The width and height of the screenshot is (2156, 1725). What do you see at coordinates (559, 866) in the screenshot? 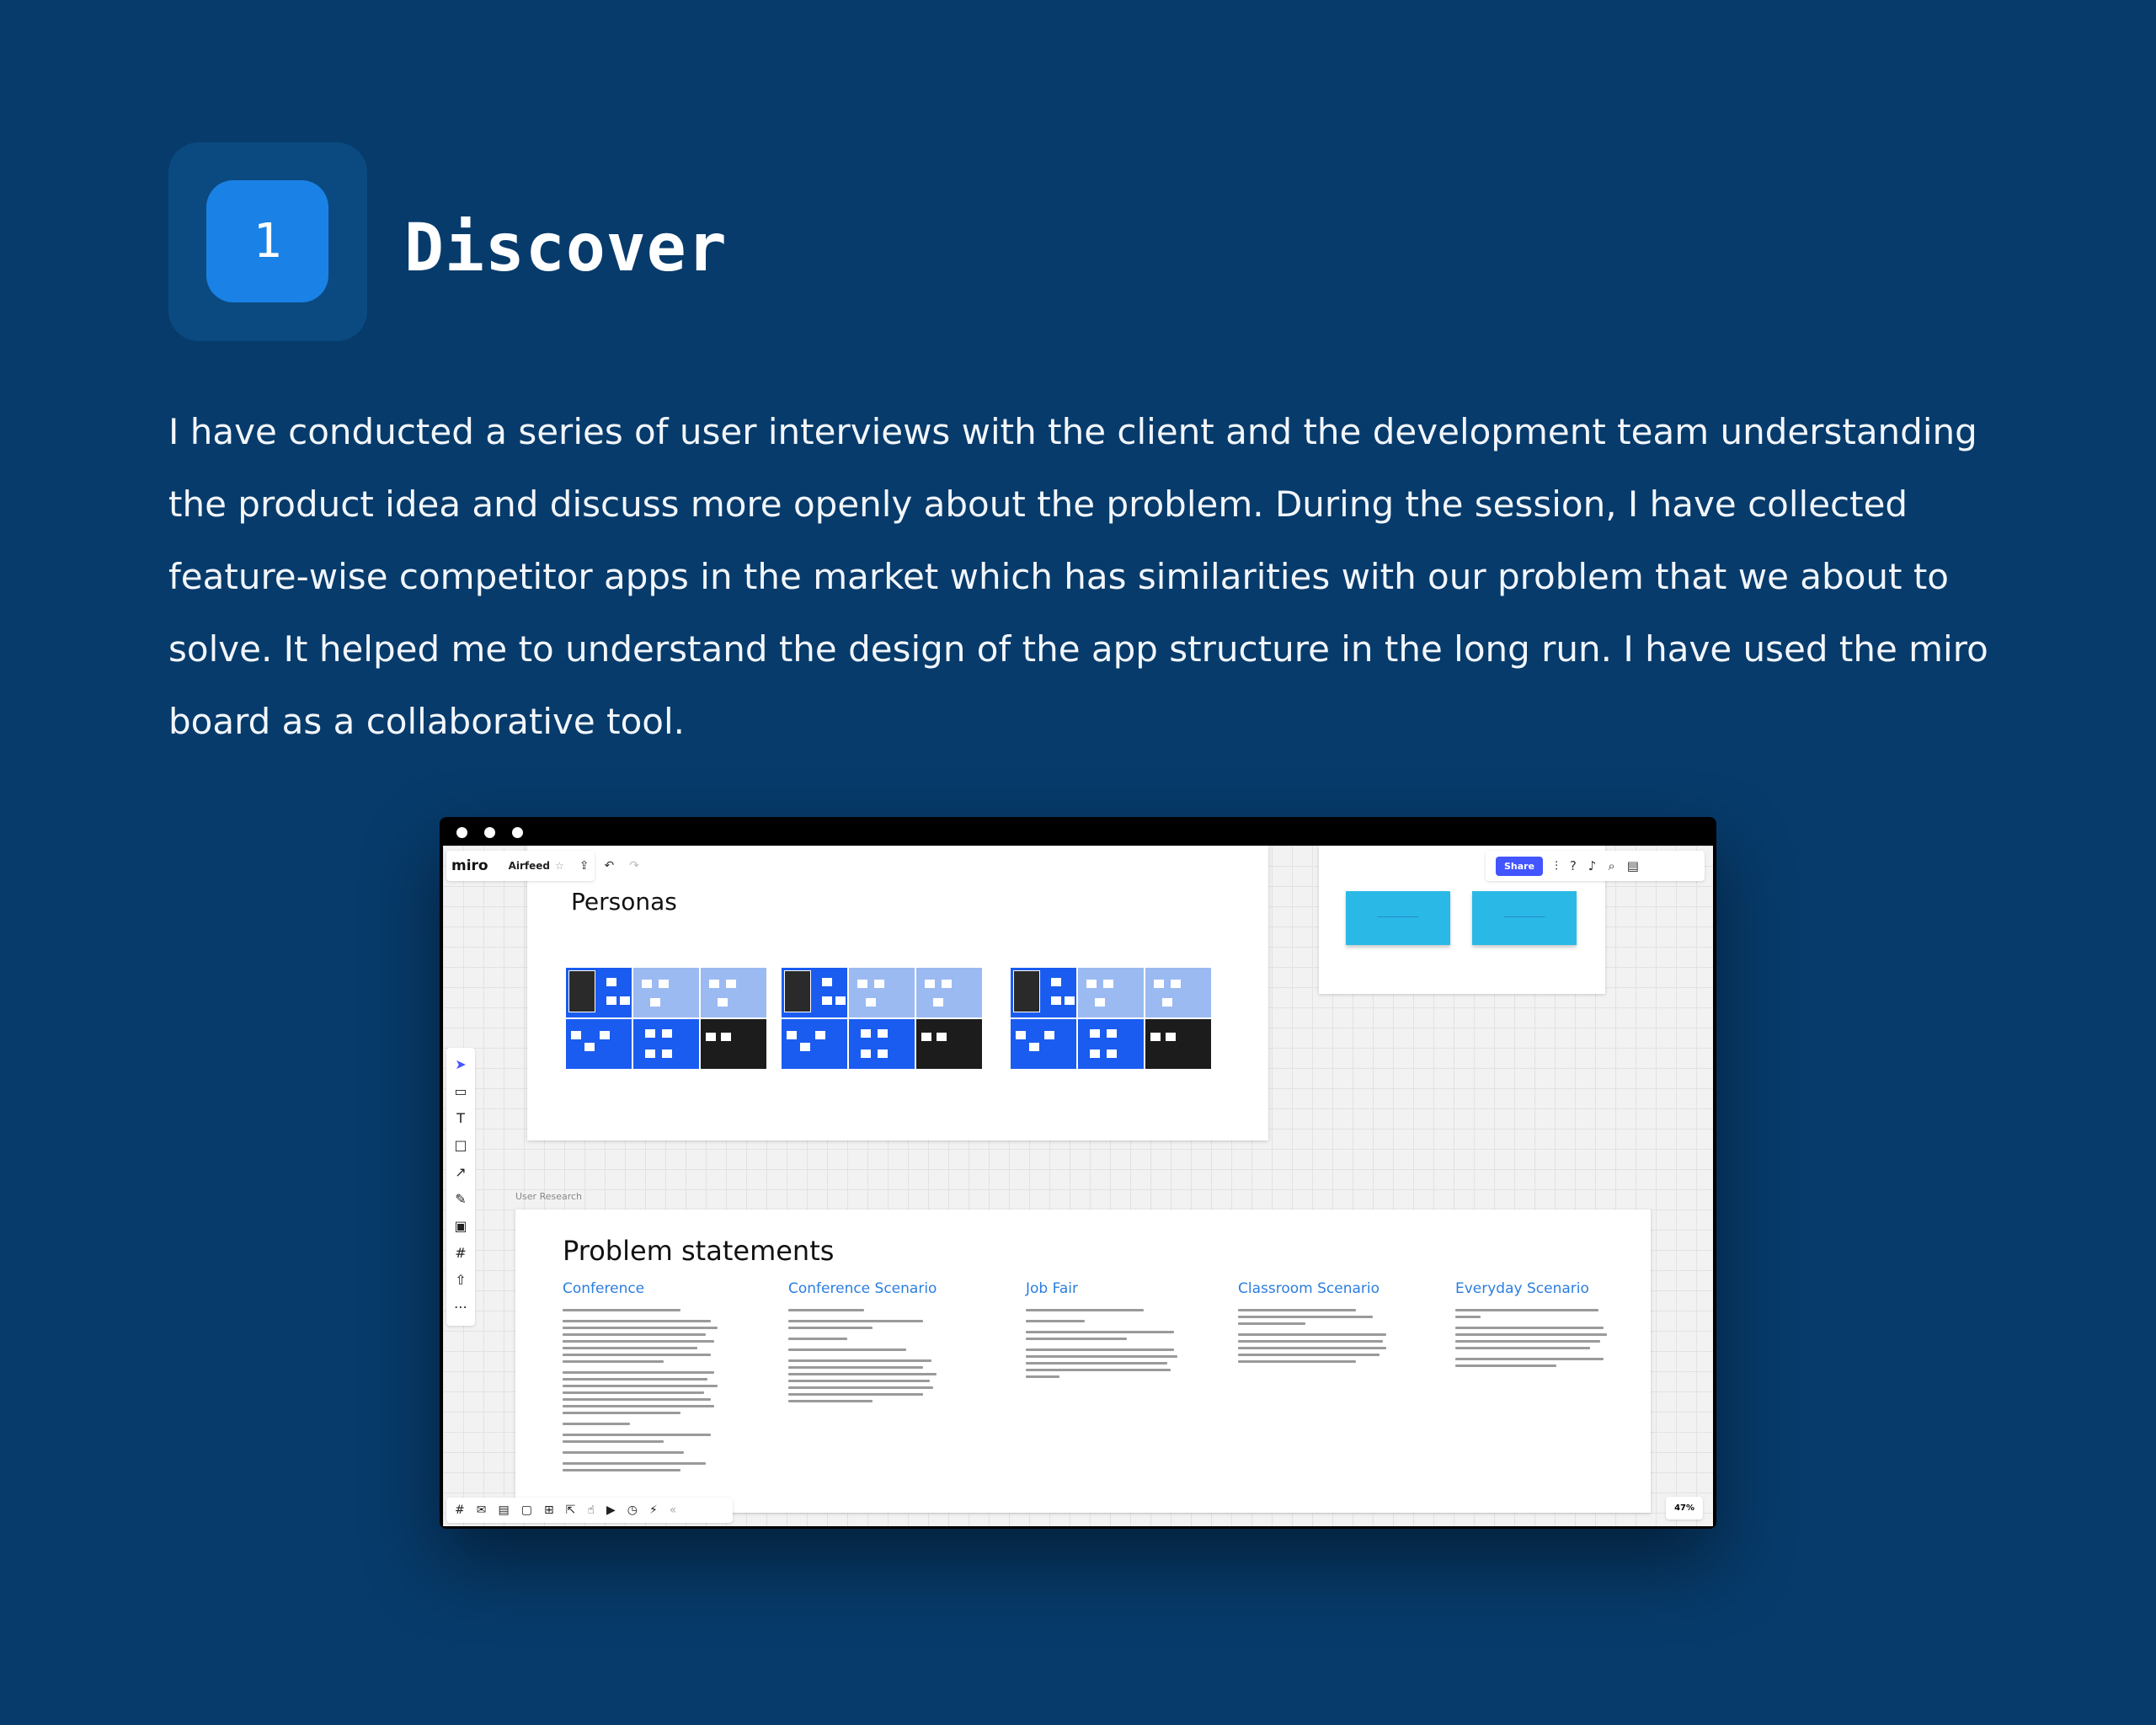
I see `star-icon: ☆` at bounding box center [559, 866].